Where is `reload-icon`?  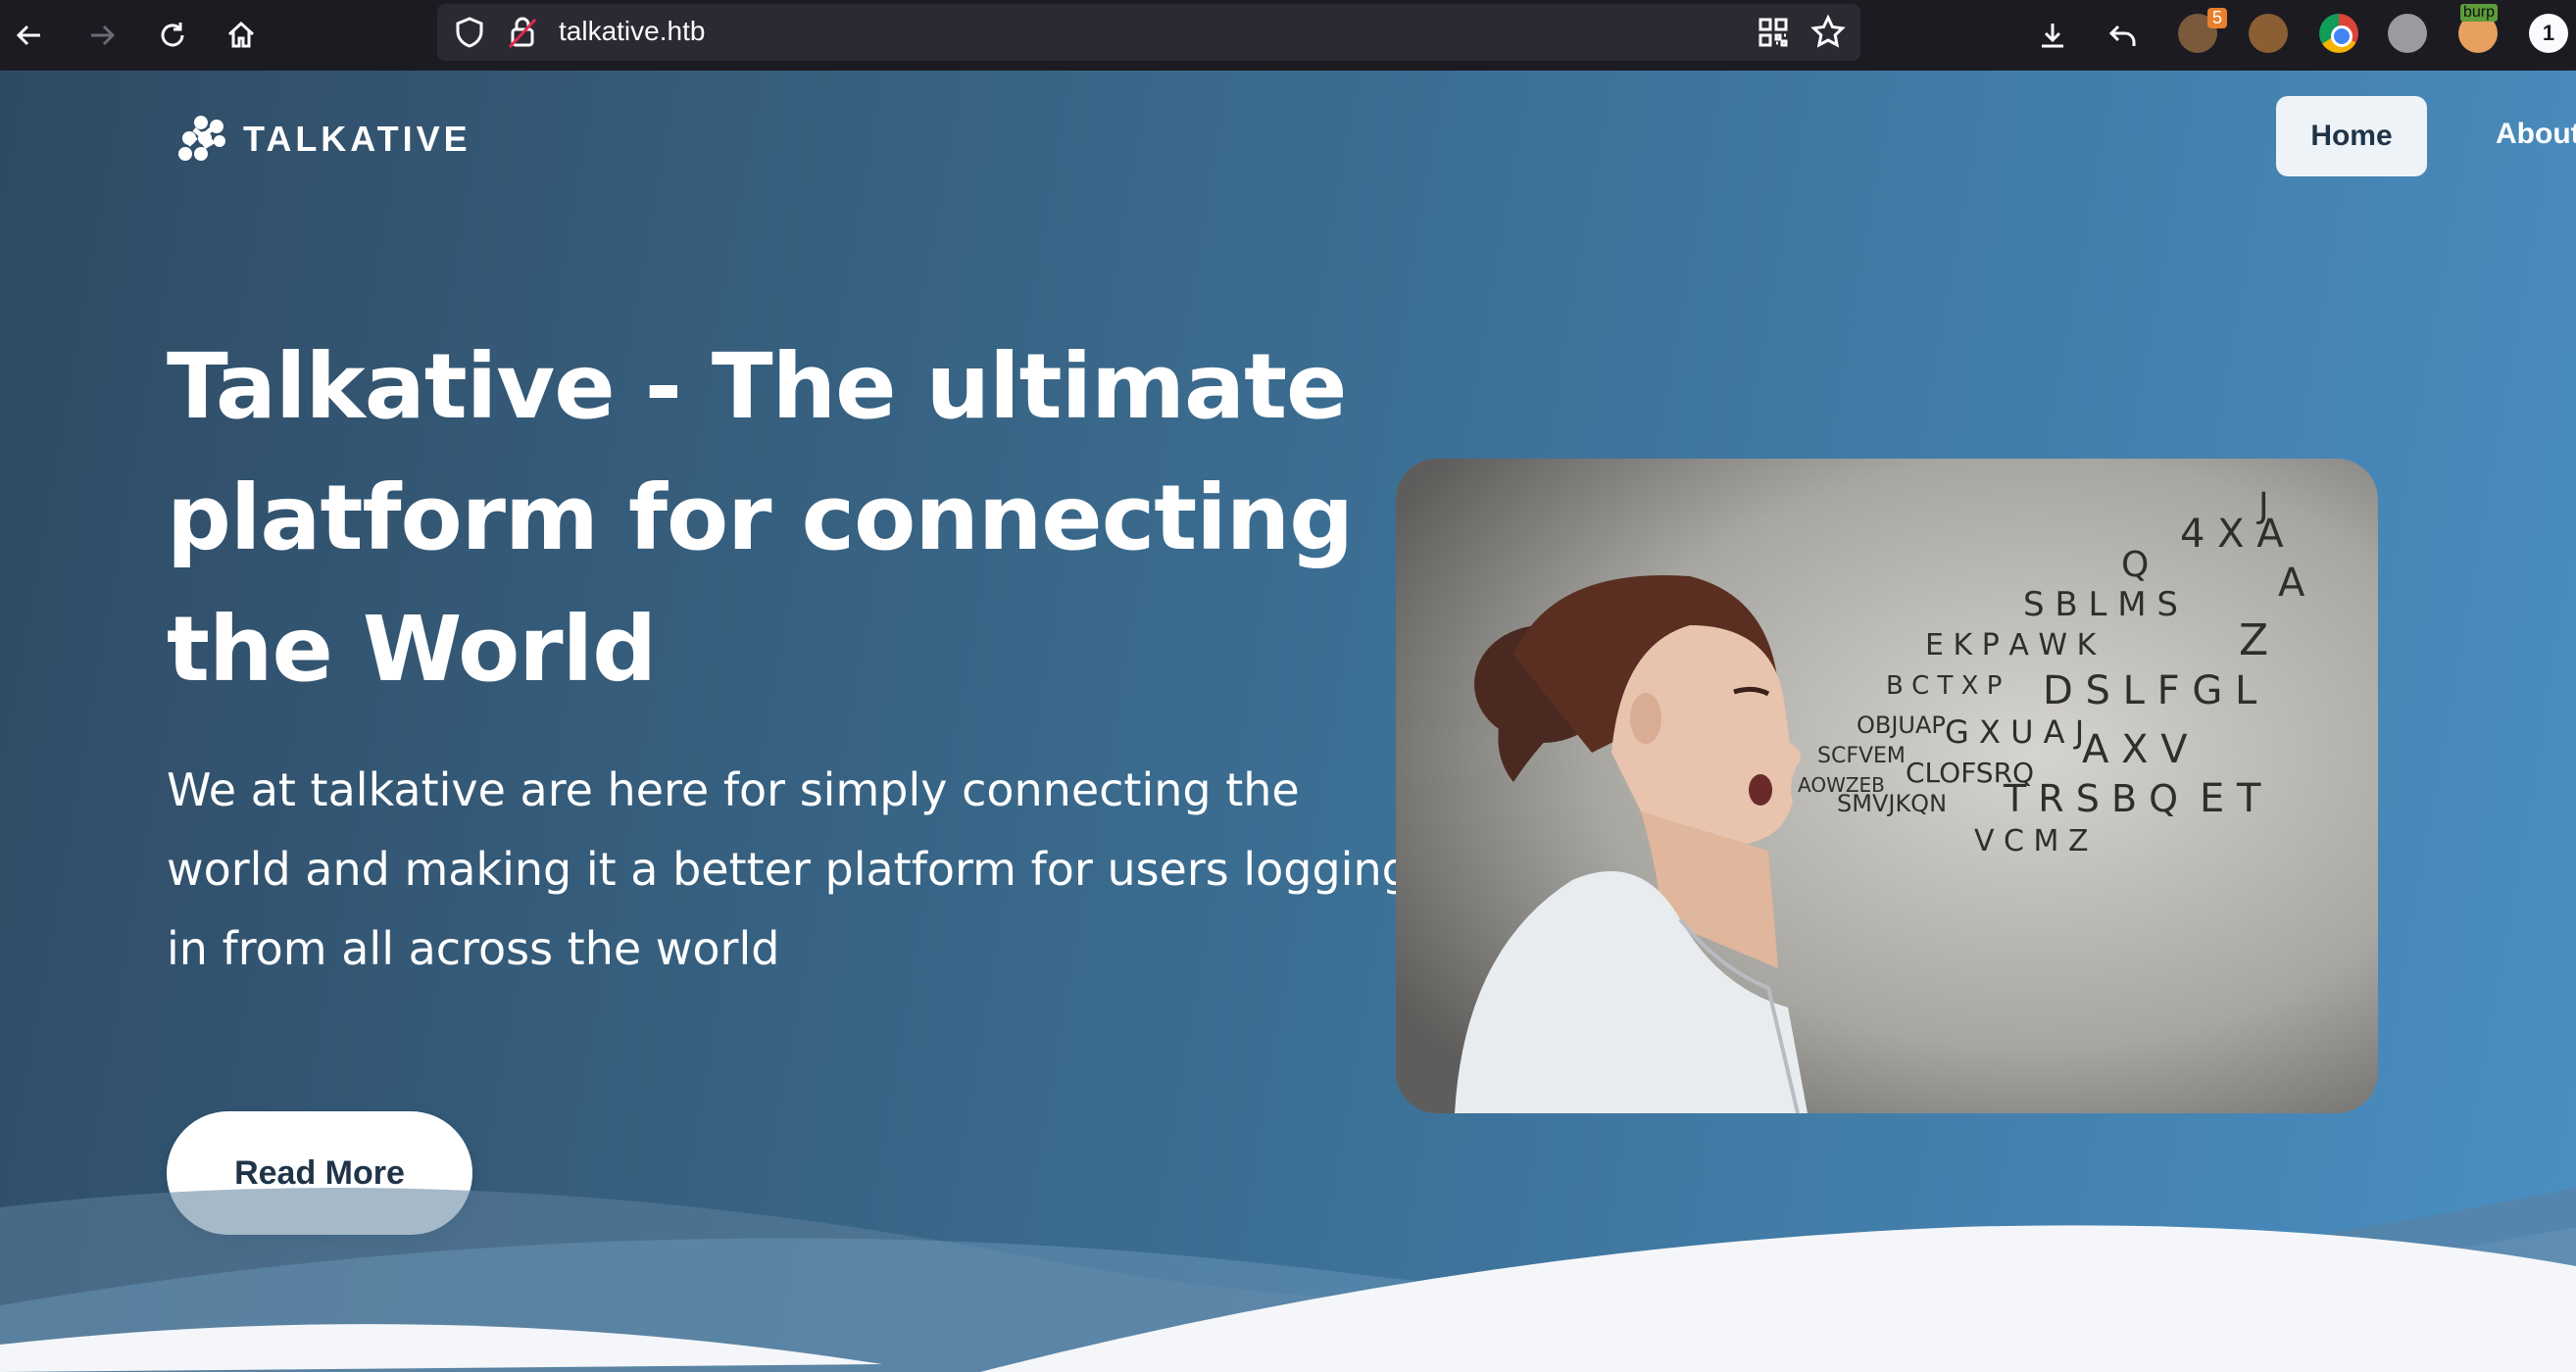
reload-icon is located at coordinates (172, 35).